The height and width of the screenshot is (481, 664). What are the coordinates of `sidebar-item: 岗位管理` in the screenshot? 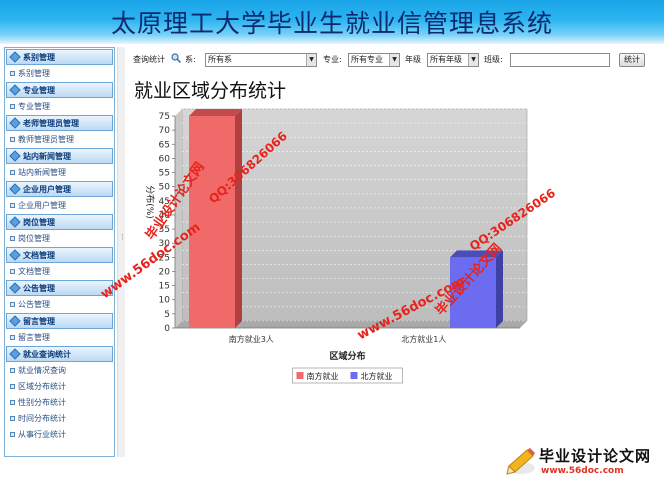 It's located at (59, 238).